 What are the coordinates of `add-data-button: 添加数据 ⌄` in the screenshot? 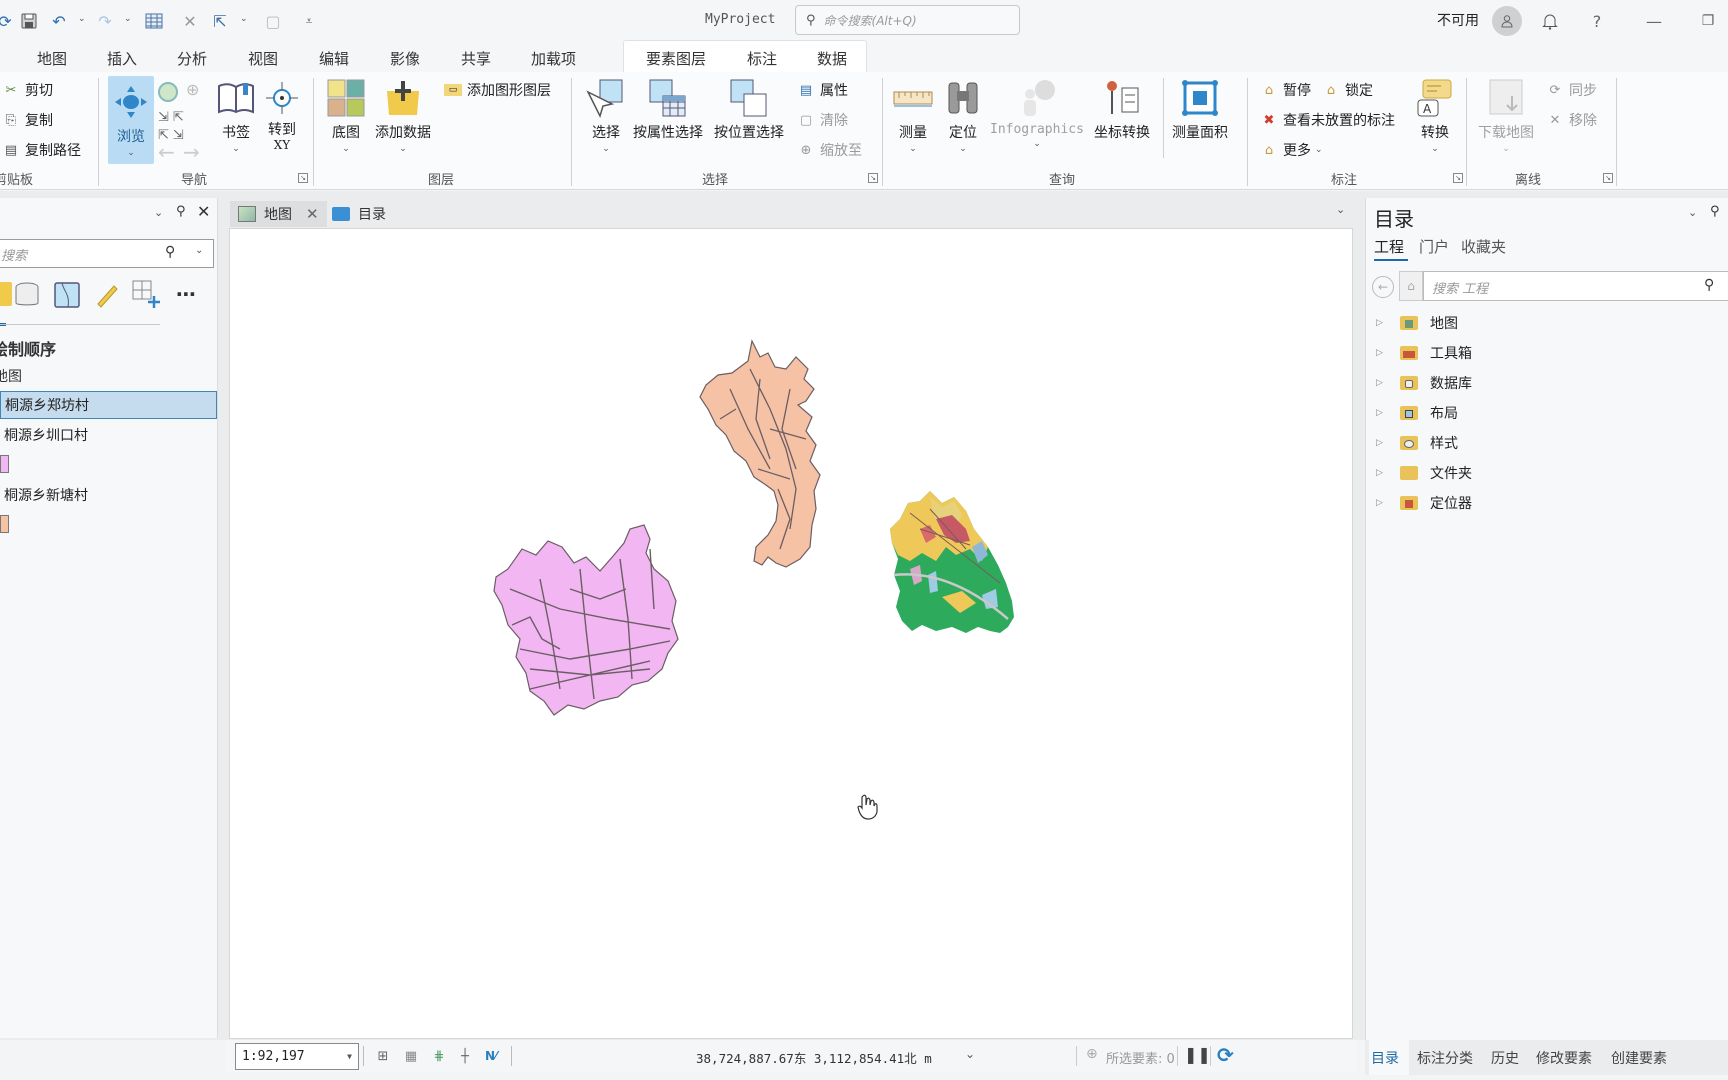 It's located at (403, 116).